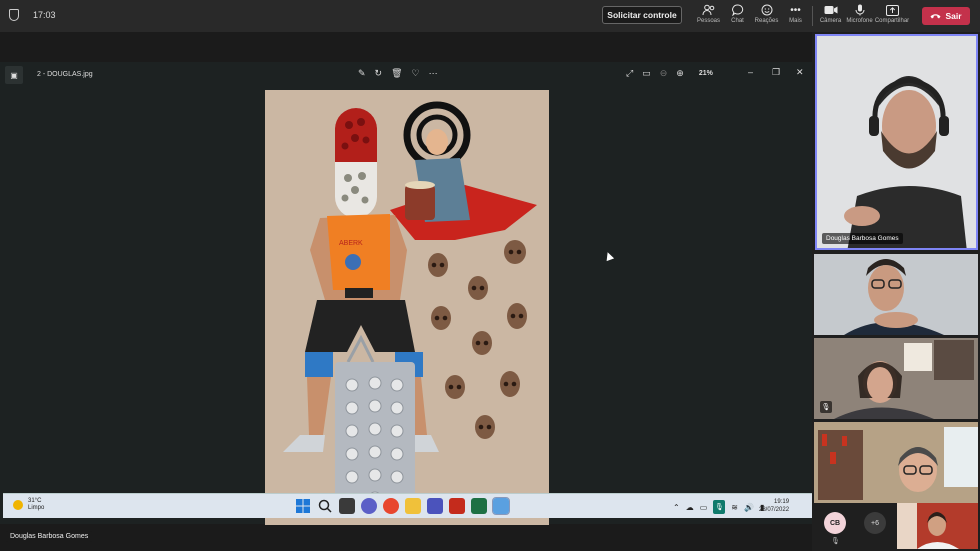  What do you see at coordinates (32, 15) in the screenshot?
I see `meeting-info: 17:03` at bounding box center [32, 15].